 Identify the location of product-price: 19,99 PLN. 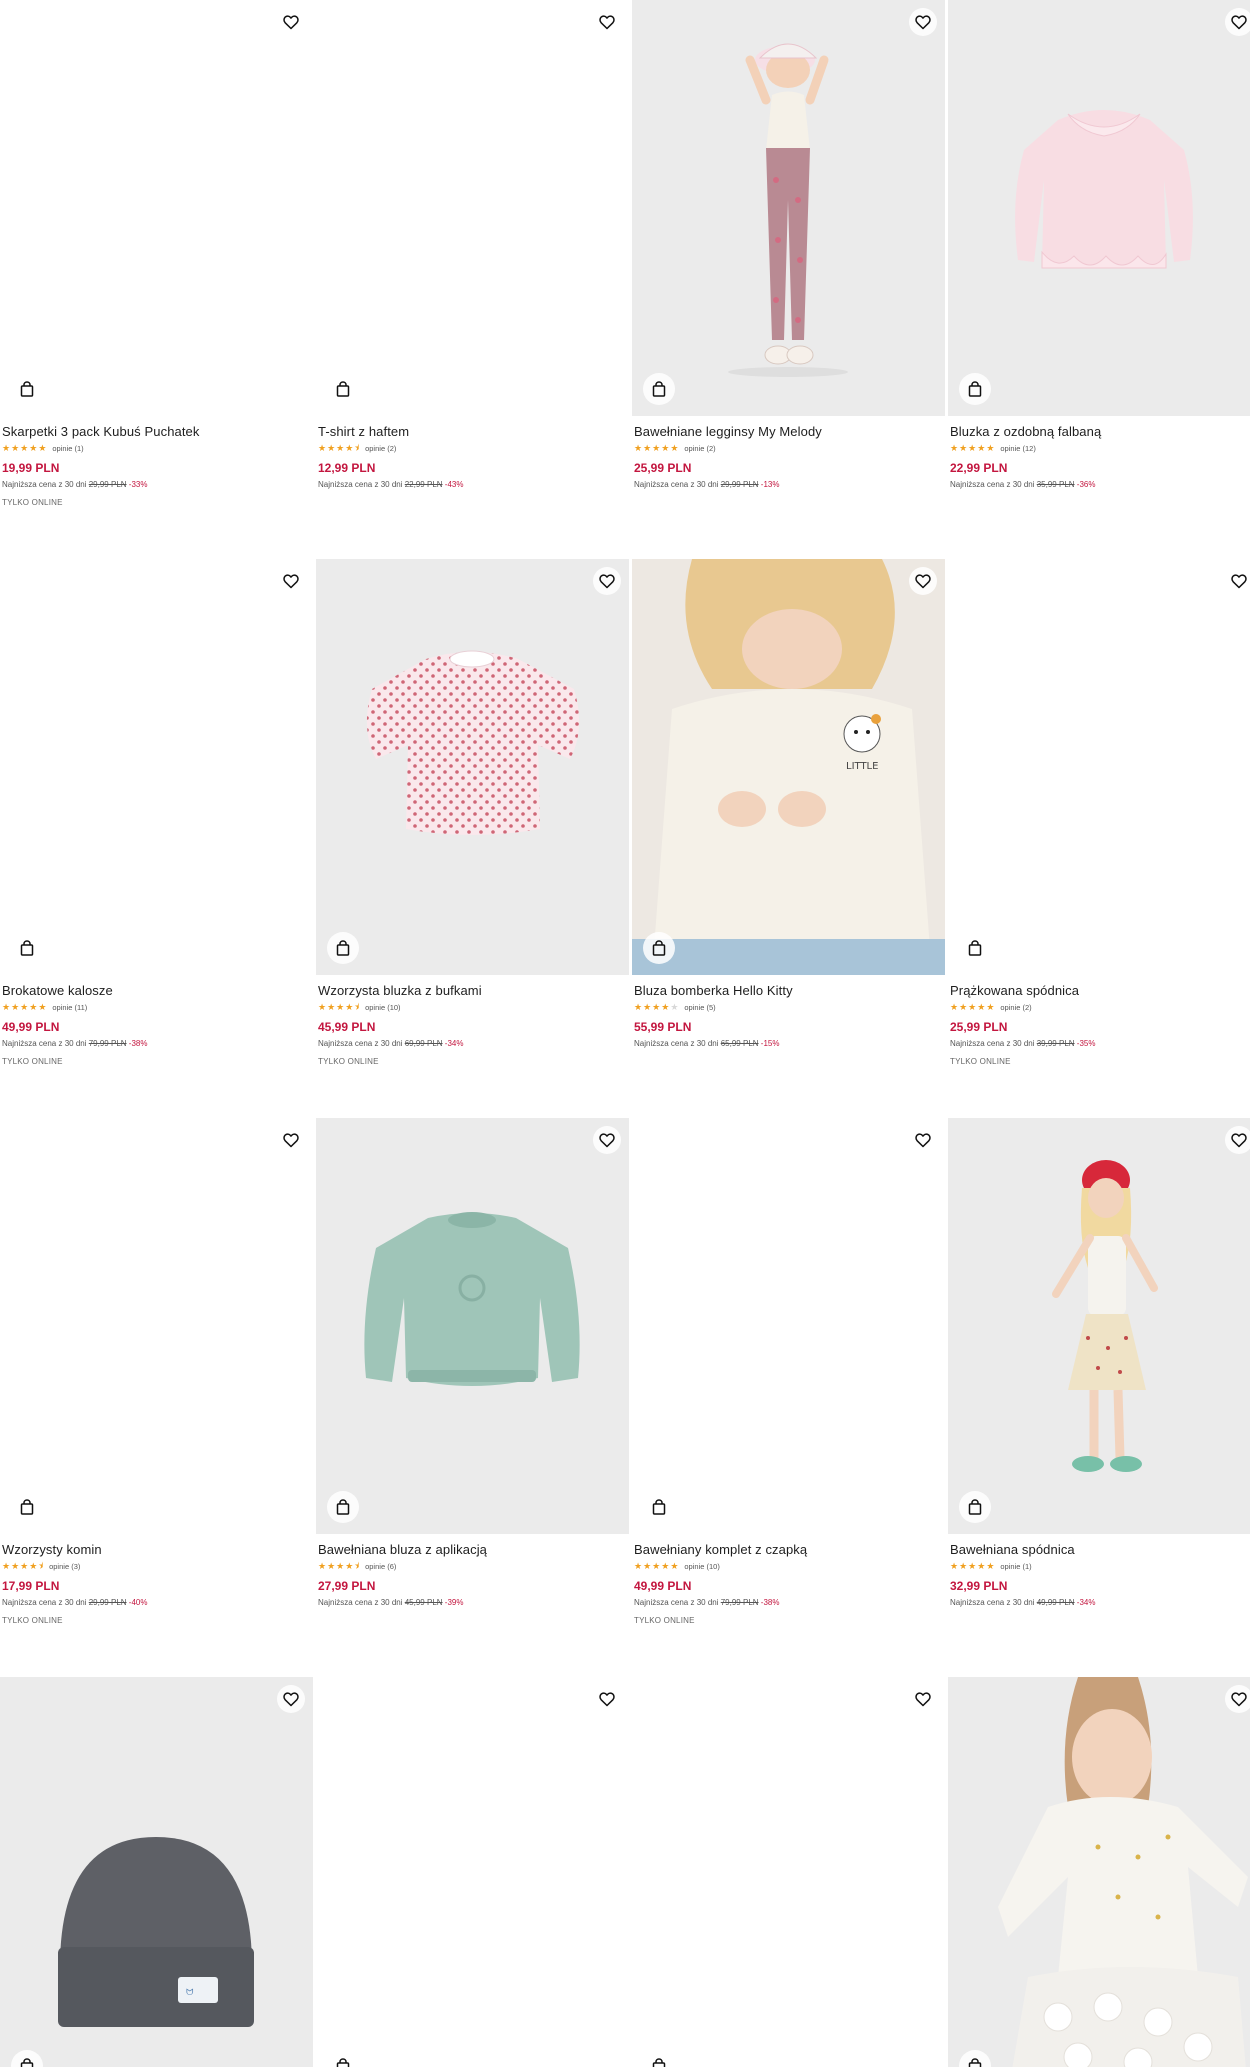
(31, 468).